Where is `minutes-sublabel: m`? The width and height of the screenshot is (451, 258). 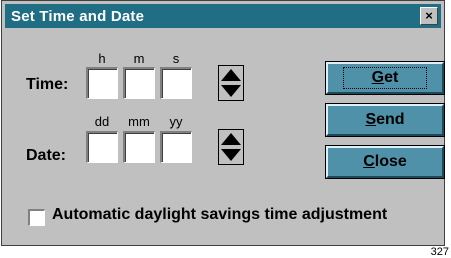 minutes-sublabel: m is located at coordinates (139, 58).